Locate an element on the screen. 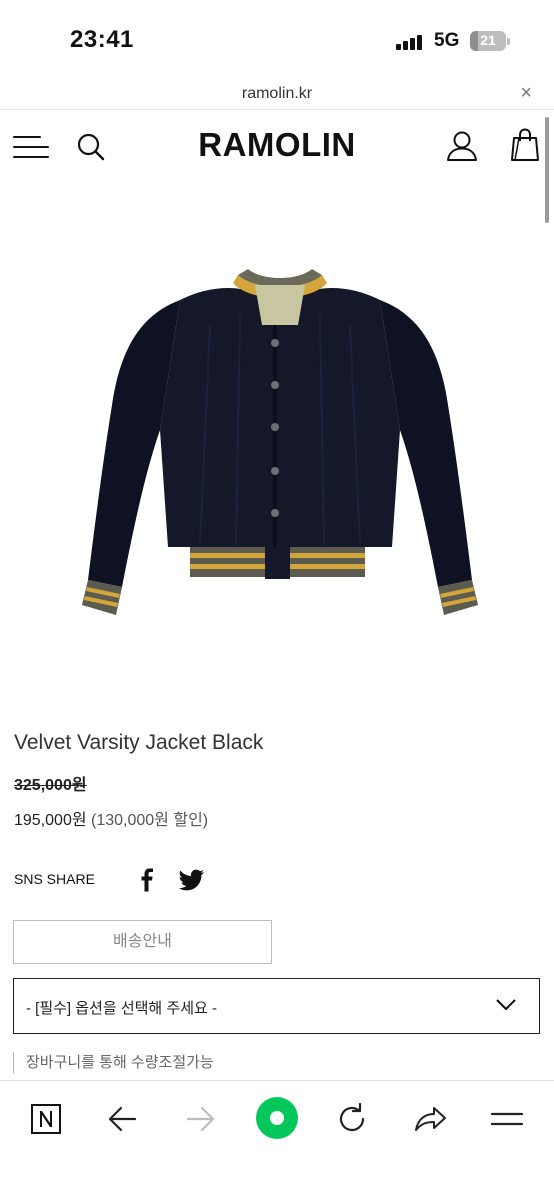  discount-amount: (130,000원 할인) is located at coordinates (150, 820).